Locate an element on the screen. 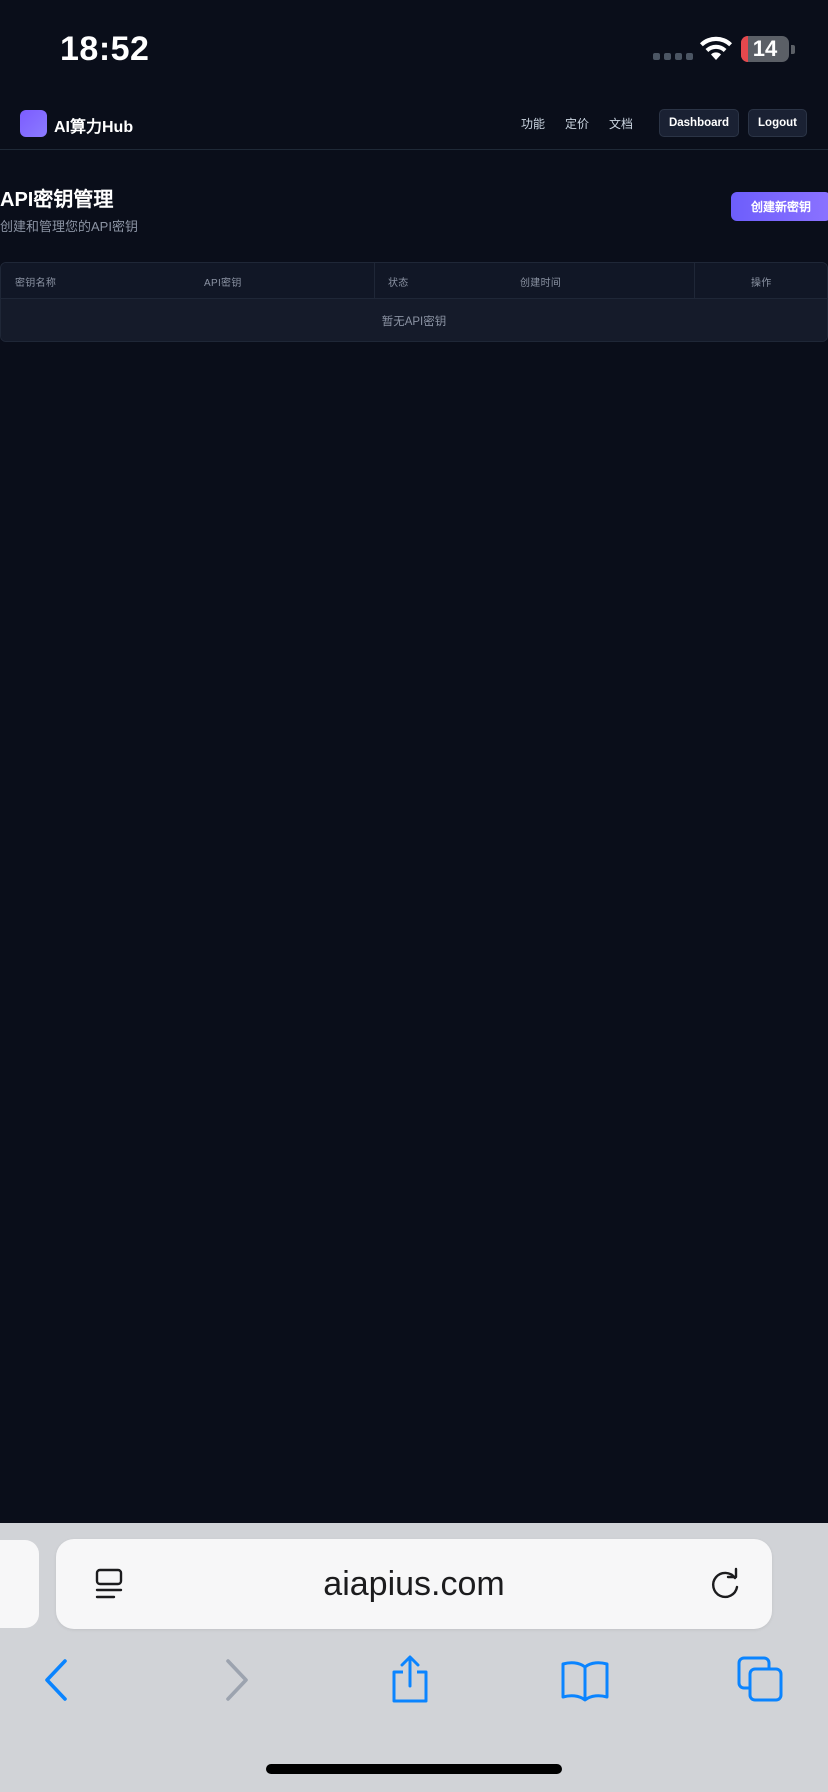 The height and width of the screenshot is (1792, 828). logout-button: Logout is located at coordinates (777, 123).